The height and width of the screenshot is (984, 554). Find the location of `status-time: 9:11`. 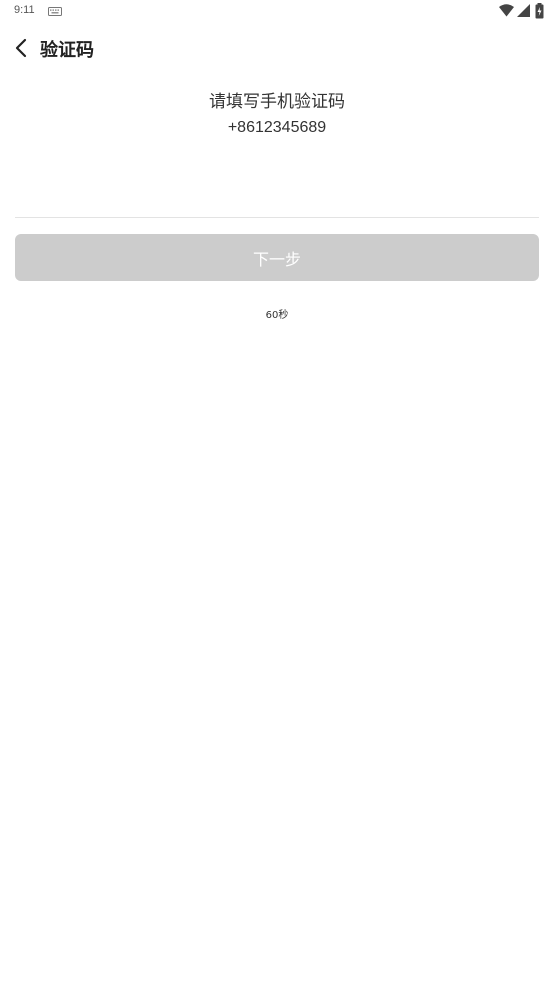

status-time: 9:11 is located at coordinates (24, 10).